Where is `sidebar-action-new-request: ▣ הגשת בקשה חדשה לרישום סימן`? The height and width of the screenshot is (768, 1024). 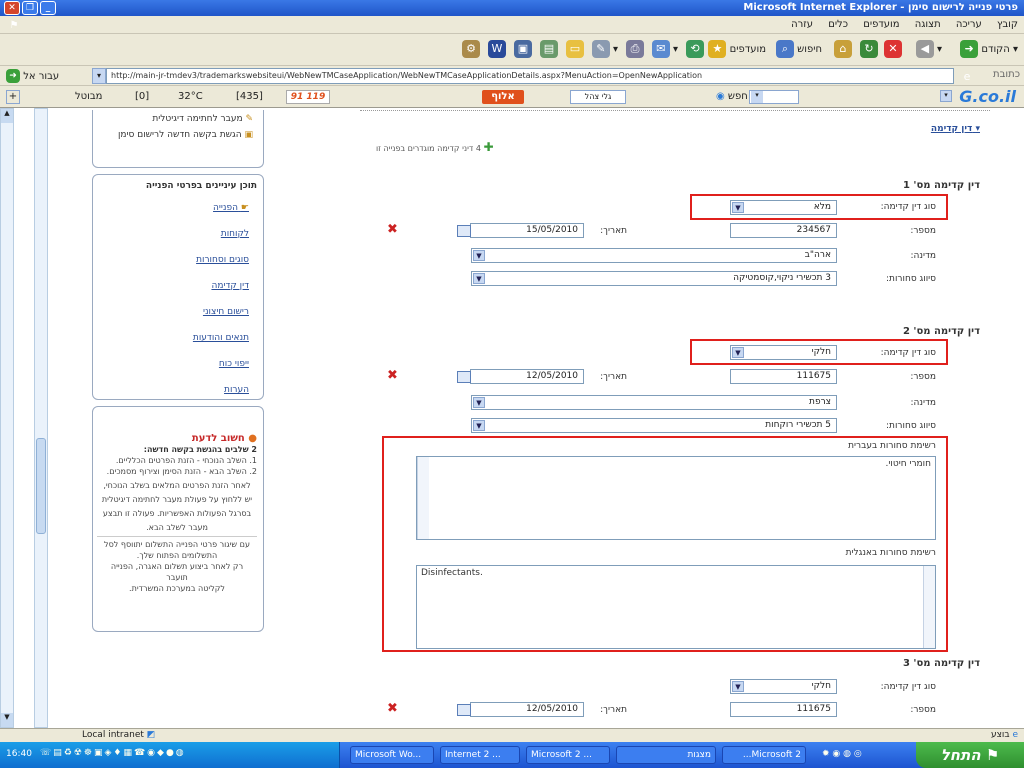
sidebar-action-new-request: ▣ הגשת בקשה חדשה לרישום סימן is located at coordinates (173, 135).